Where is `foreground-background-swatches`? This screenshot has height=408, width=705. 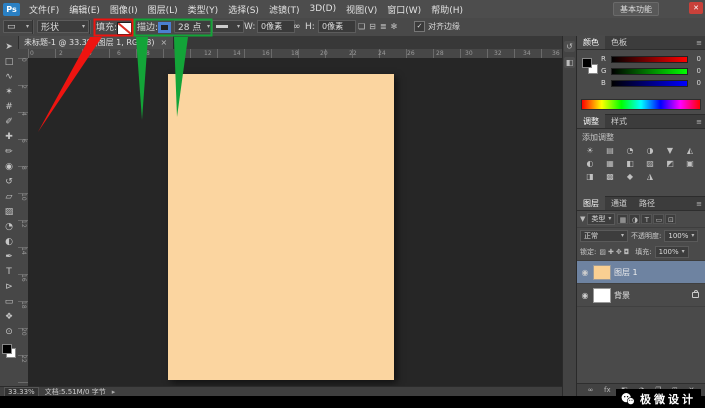
foreground-background-swatches is located at coordinates (9, 351).